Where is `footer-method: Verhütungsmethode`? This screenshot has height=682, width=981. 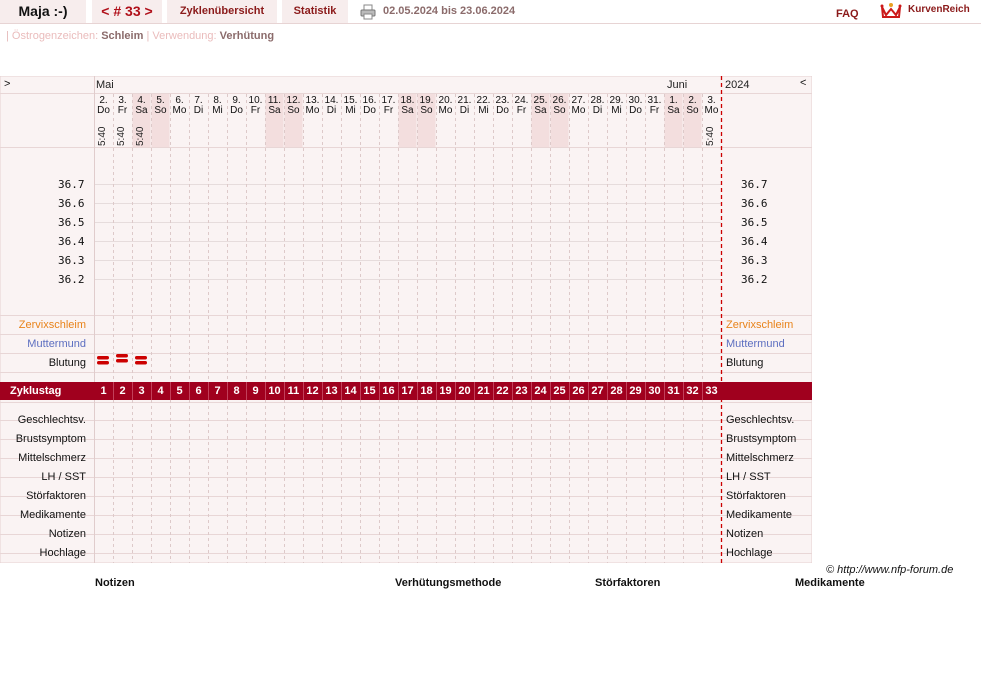
footer-method: Verhütungsmethode is located at coordinates (448, 583).